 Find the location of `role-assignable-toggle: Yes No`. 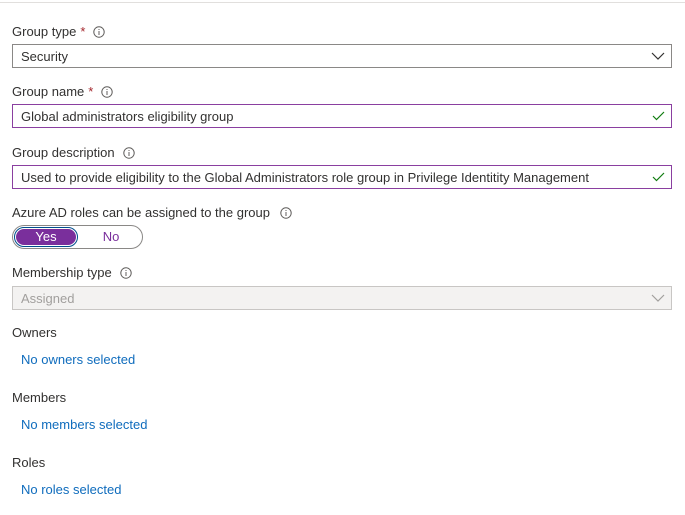

role-assignable-toggle: Yes No is located at coordinates (77, 237).